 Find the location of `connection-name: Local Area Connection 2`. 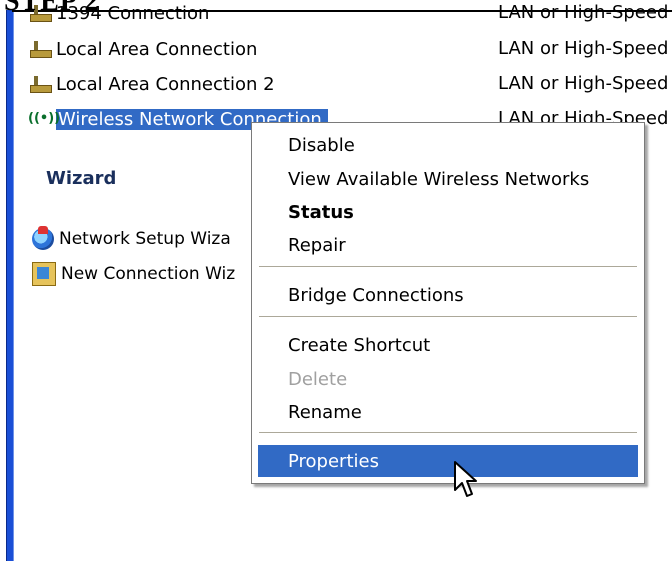

connection-name: Local Area Connection 2 is located at coordinates (165, 84).